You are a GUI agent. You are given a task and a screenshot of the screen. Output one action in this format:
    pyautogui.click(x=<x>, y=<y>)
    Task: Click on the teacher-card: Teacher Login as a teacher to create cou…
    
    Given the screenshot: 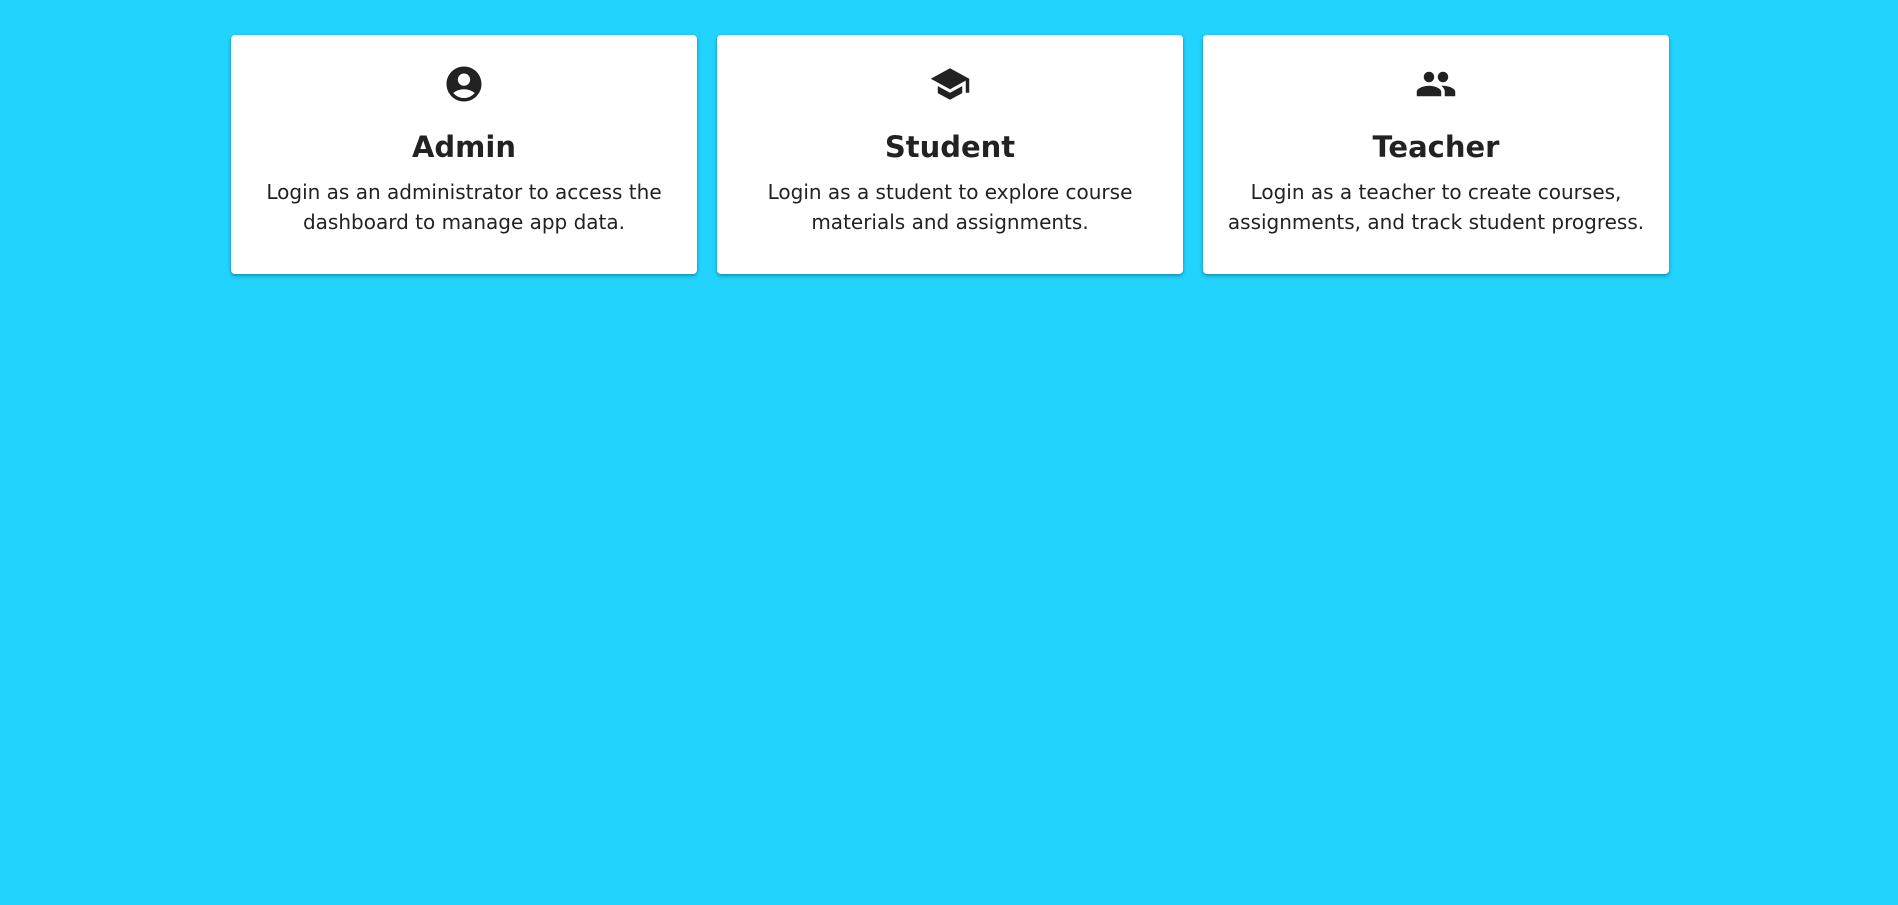 What is the action you would take?
    pyautogui.click(x=1436, y=154)
    